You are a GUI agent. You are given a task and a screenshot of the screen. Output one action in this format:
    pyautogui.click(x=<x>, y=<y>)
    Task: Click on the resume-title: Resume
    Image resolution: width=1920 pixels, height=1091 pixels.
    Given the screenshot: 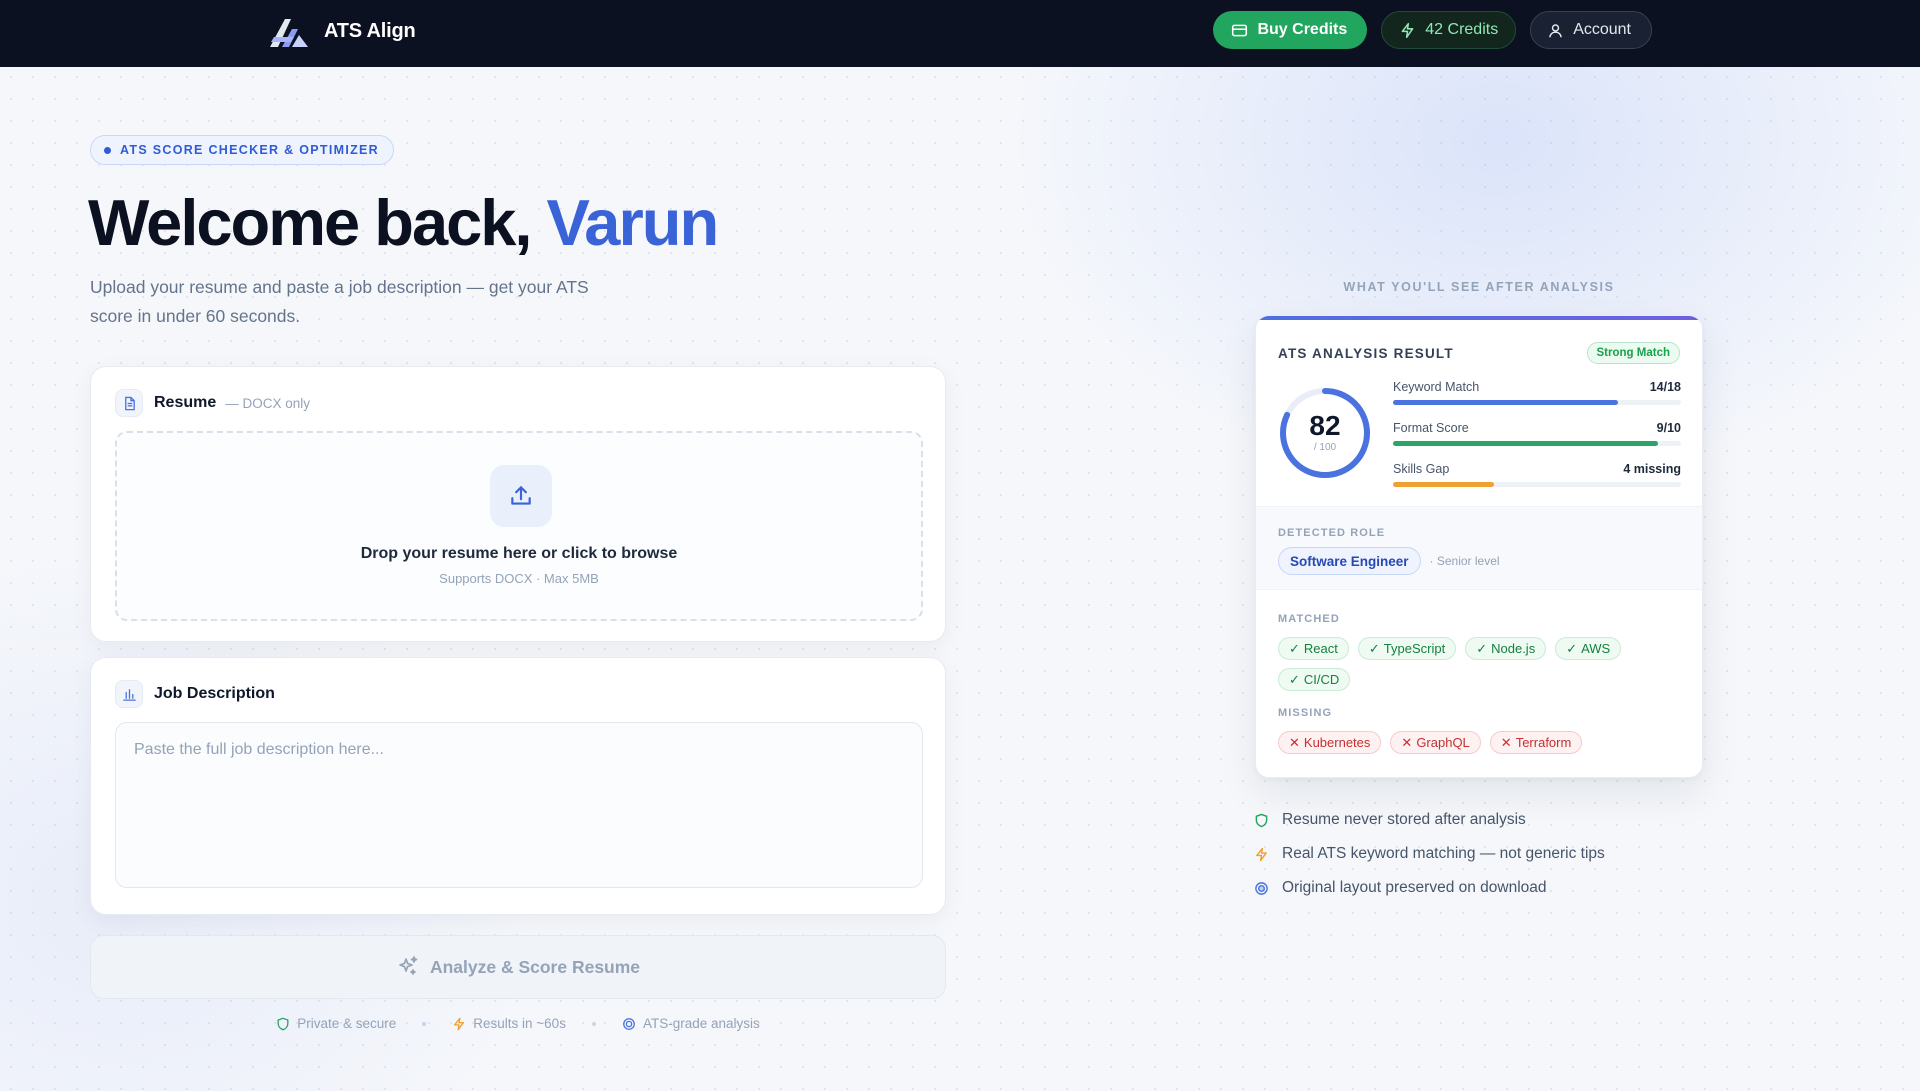 What is the action you would take?
    pyautogui.click(x=185, y=402)
    